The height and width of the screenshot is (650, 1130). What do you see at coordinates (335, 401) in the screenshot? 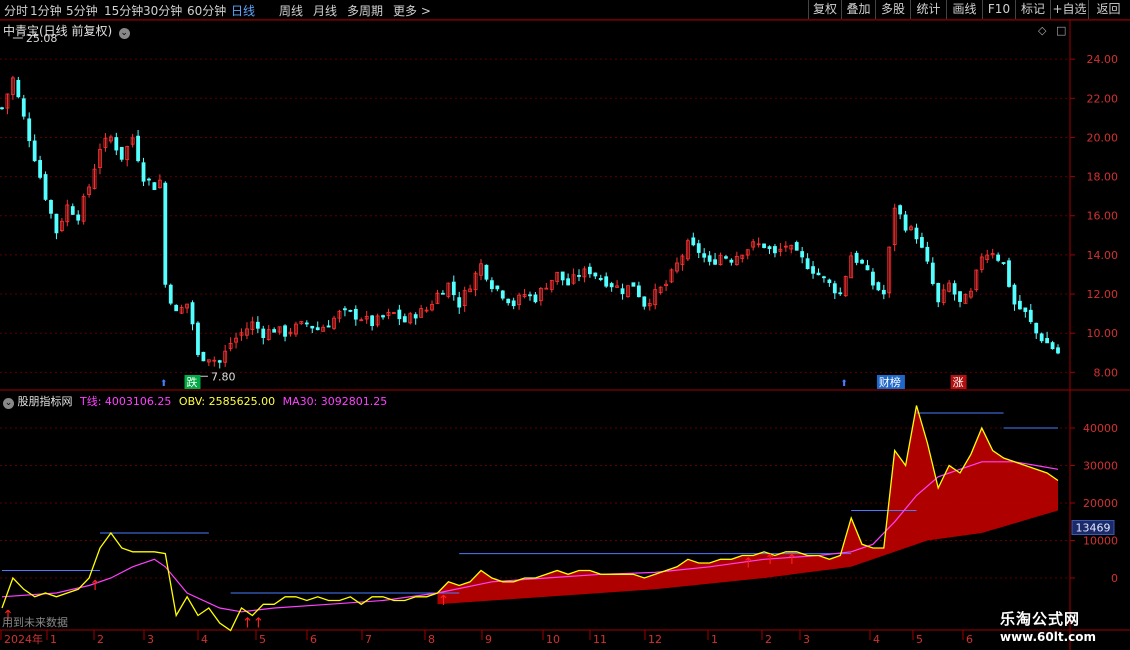
I see `ma30-readout: MA30: 3092801.25` at bounding box center [335, 401].